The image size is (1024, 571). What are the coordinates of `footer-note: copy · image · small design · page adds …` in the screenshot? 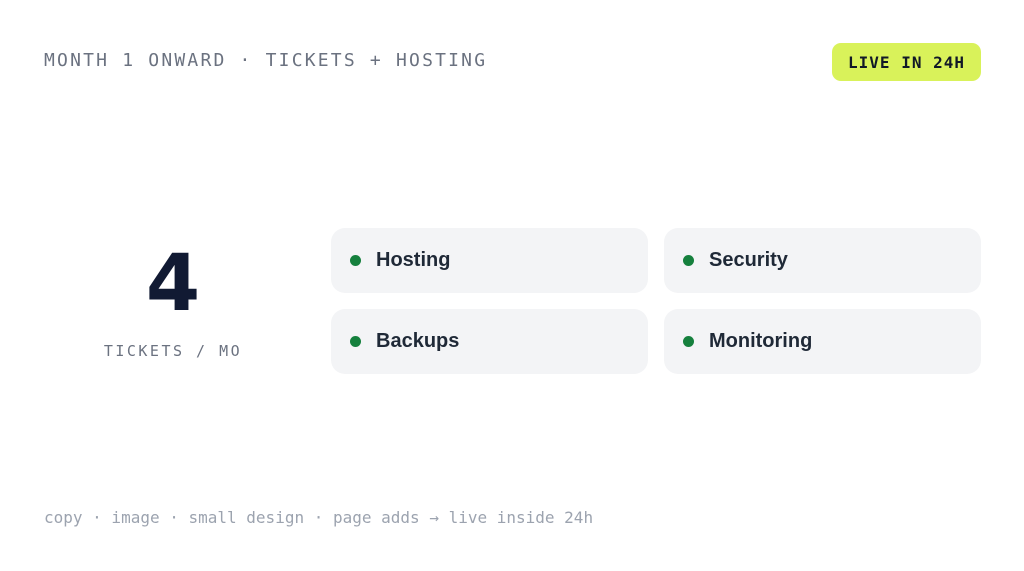 It's located at (319, 517).